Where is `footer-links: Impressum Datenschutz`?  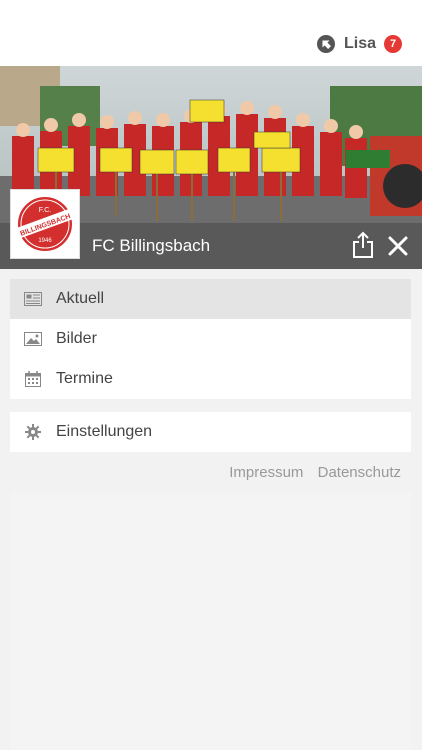 footer-links: Impressum Datenschutz is located at coordinates (310, 472).